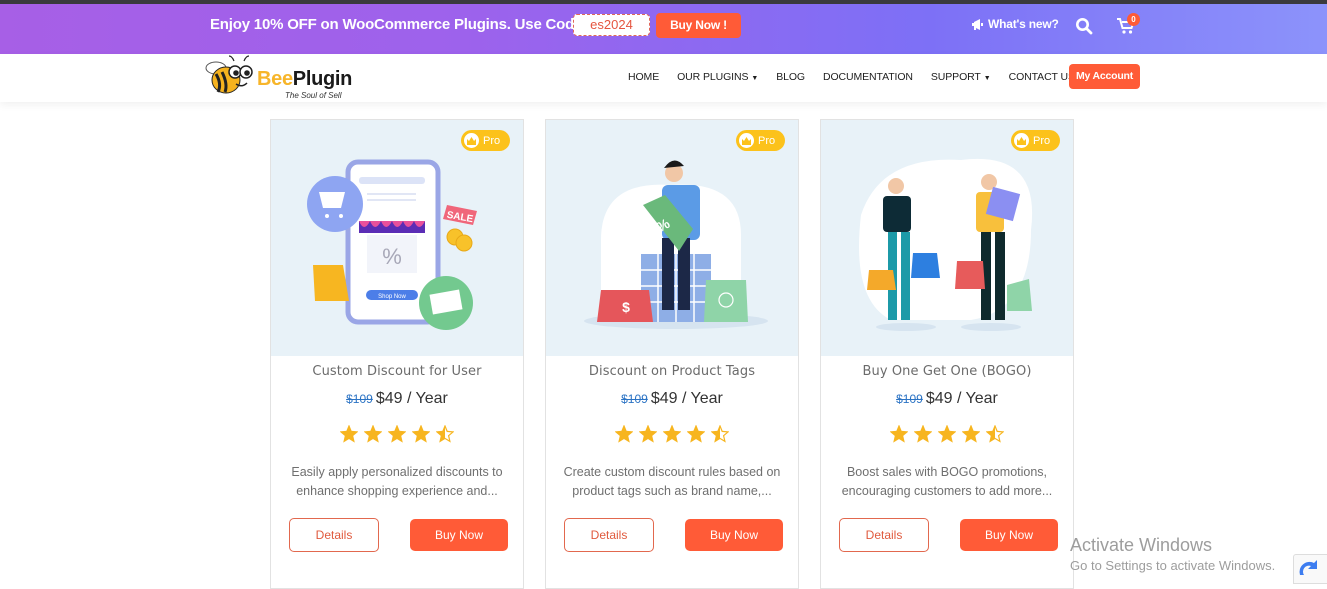 This screenshot has width=1327, height=589. I want to click on watermark-line1: Activate Windows, so click(1141, 545).